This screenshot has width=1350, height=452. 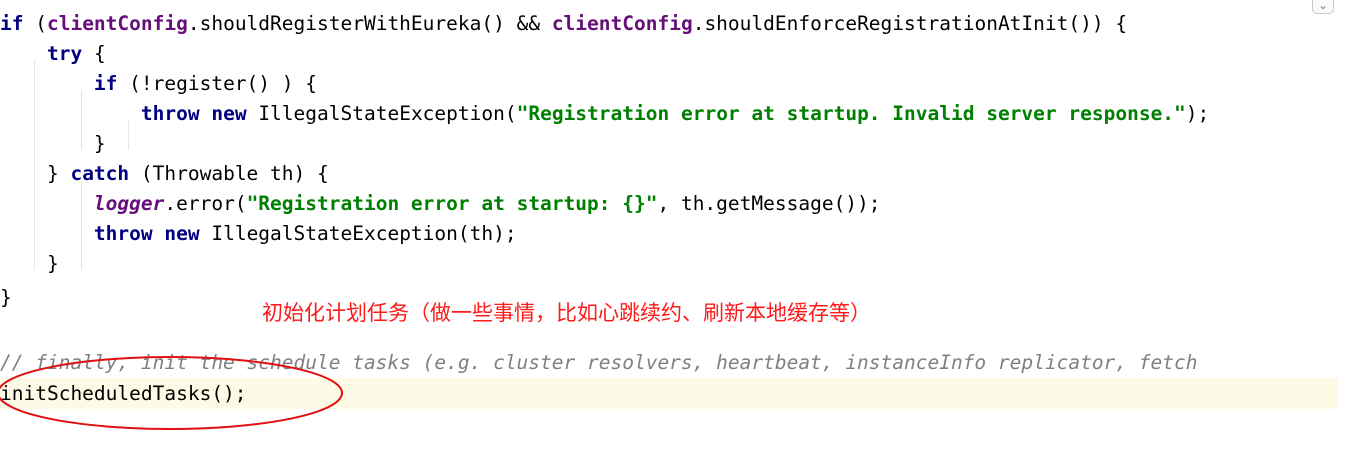 I want to click on code-line-8: throw new IllegalStateException(th);, so click(x=305, y=233).